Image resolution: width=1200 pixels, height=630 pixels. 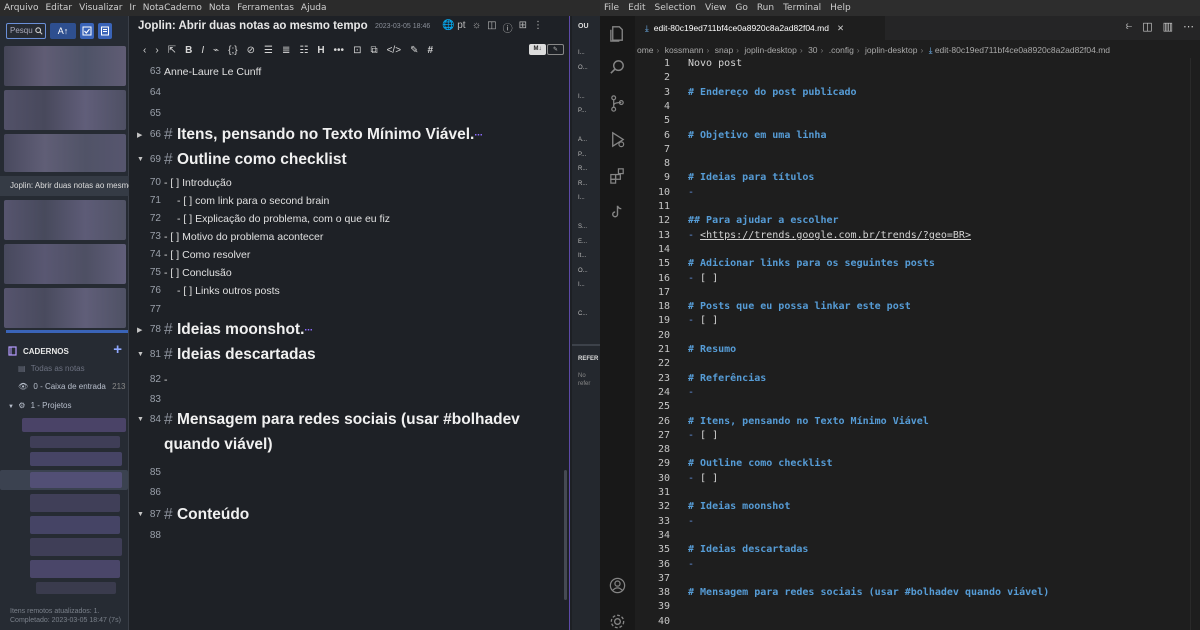 I want to click on menu-file: File, so click(x=611, y=8).